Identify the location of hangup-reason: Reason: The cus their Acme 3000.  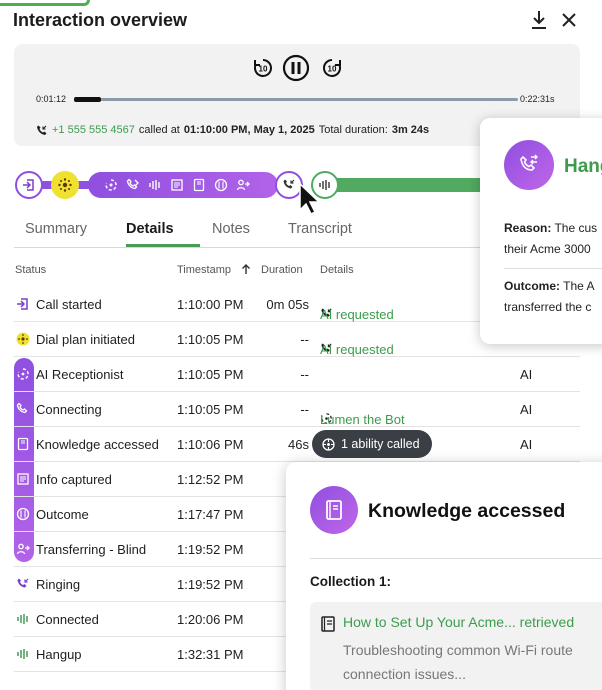
(550, 239).